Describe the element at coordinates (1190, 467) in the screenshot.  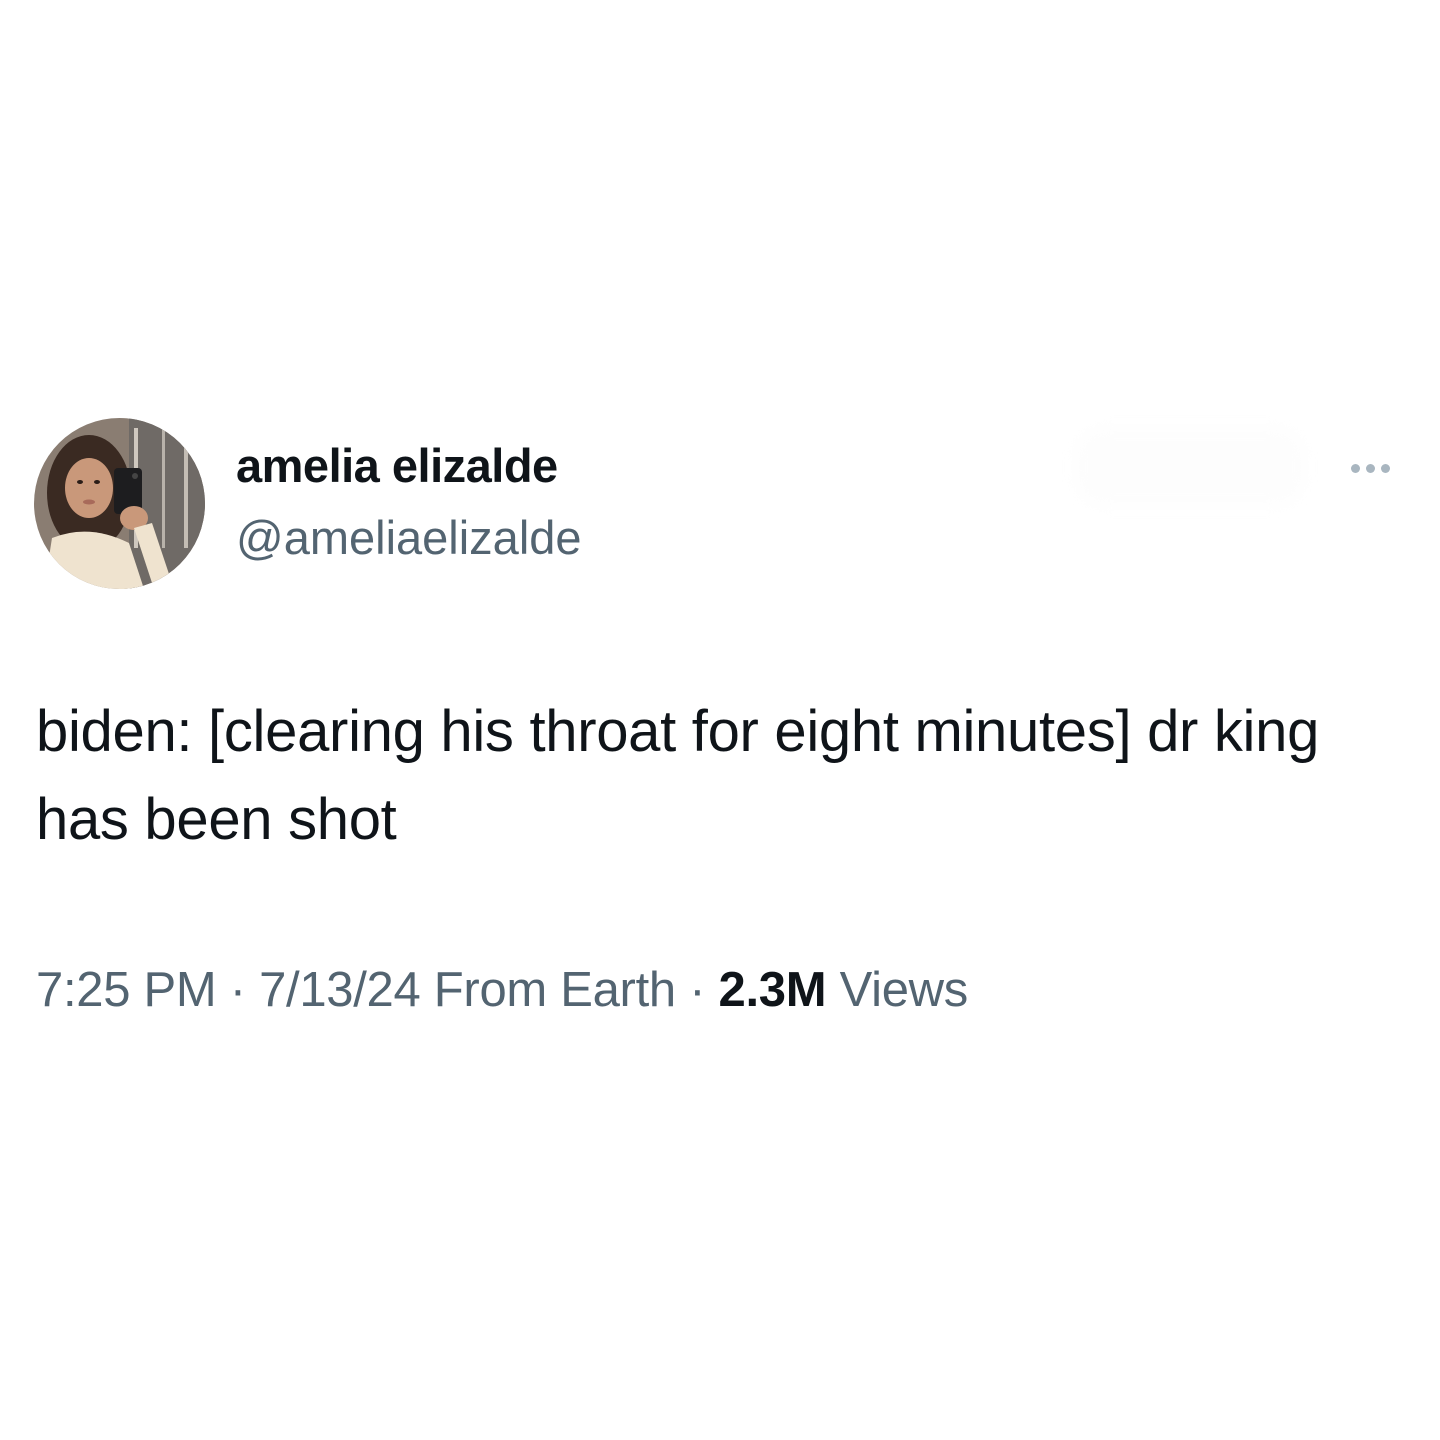
I see `blurred-region` at that location.